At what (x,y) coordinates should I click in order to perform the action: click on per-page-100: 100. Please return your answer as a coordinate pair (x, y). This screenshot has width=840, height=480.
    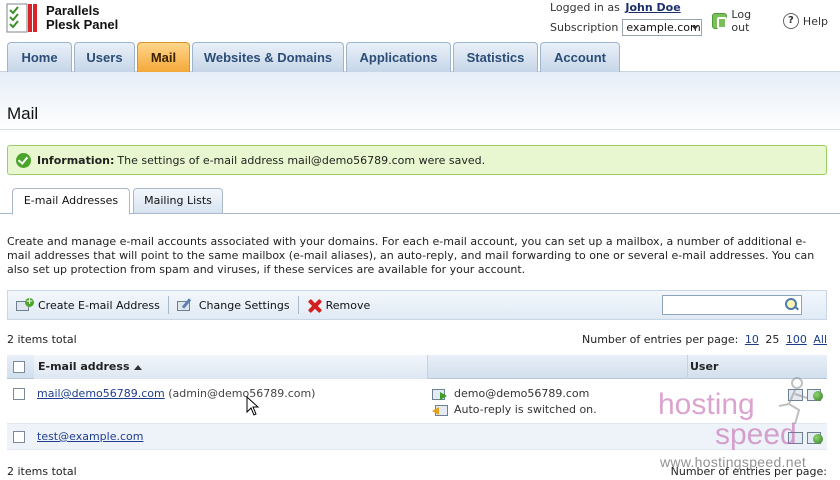
    Looking at the image, I should click on (796, 339).